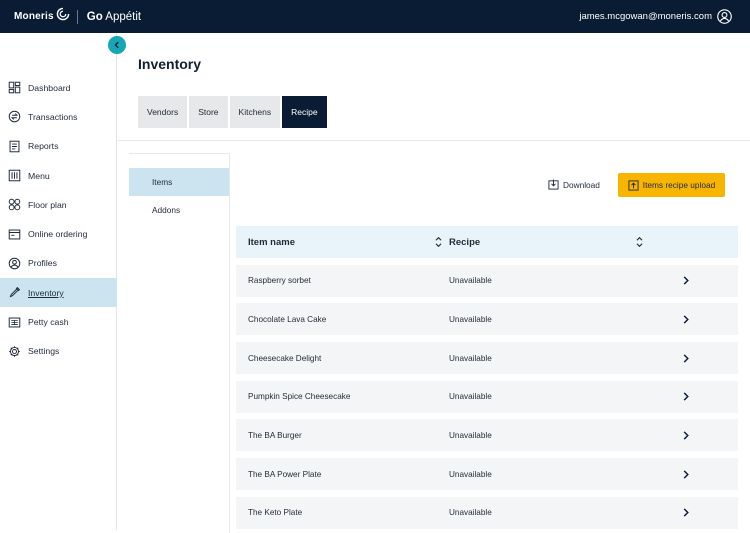 This screenshot has height=533, width=750. What do you see at coordinates (464, 242) in the screenshot?
I see `column-header-recipe: Recipe` at bounding box center [464, 242].